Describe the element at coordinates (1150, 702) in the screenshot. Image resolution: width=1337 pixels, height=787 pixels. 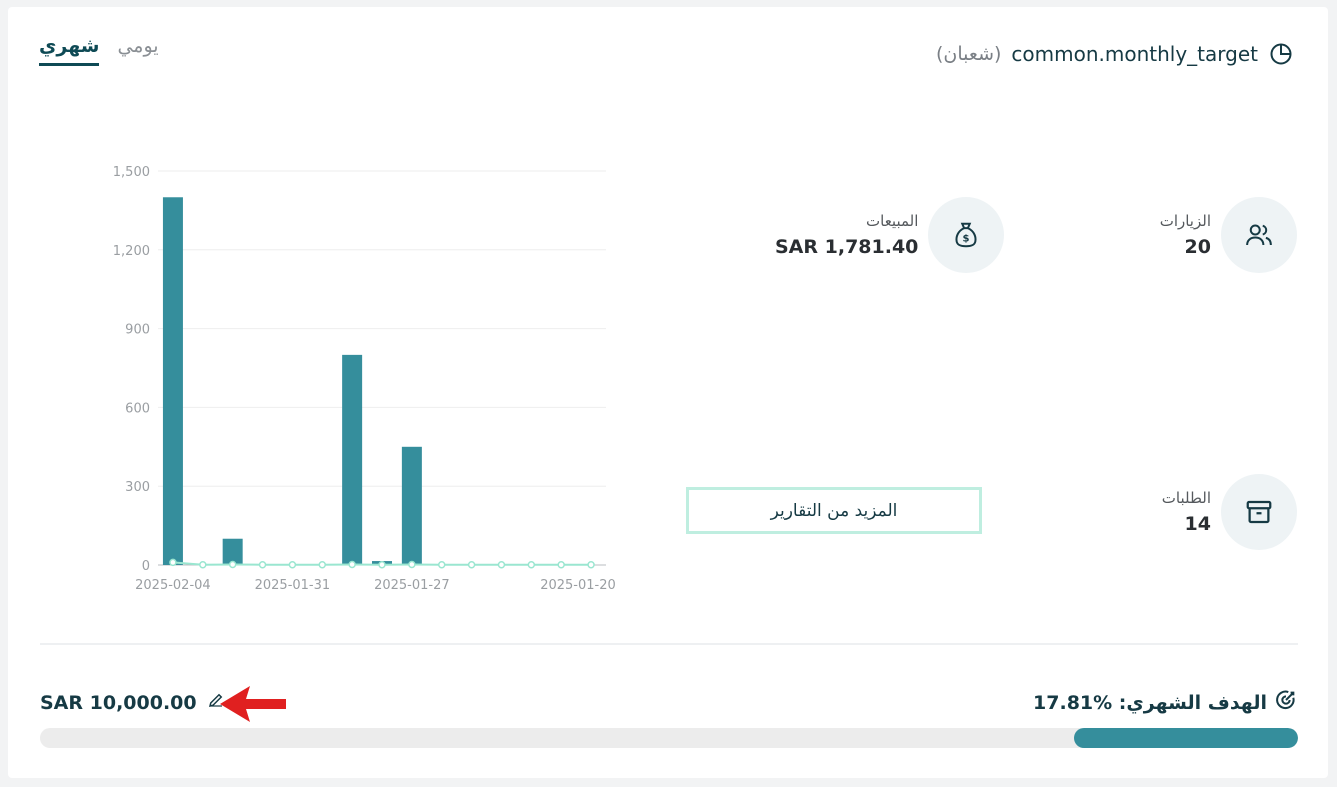
I see `target-percent-text: الهدف الشهري: %17.81` at that location.